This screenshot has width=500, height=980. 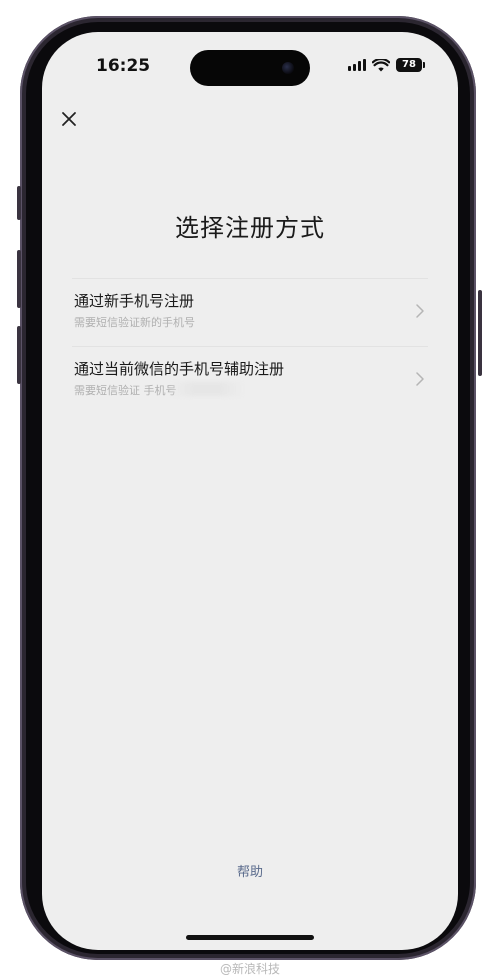 I want to click on option-subtext: 需要短信验证 手机号, so click(x=125, y=390).